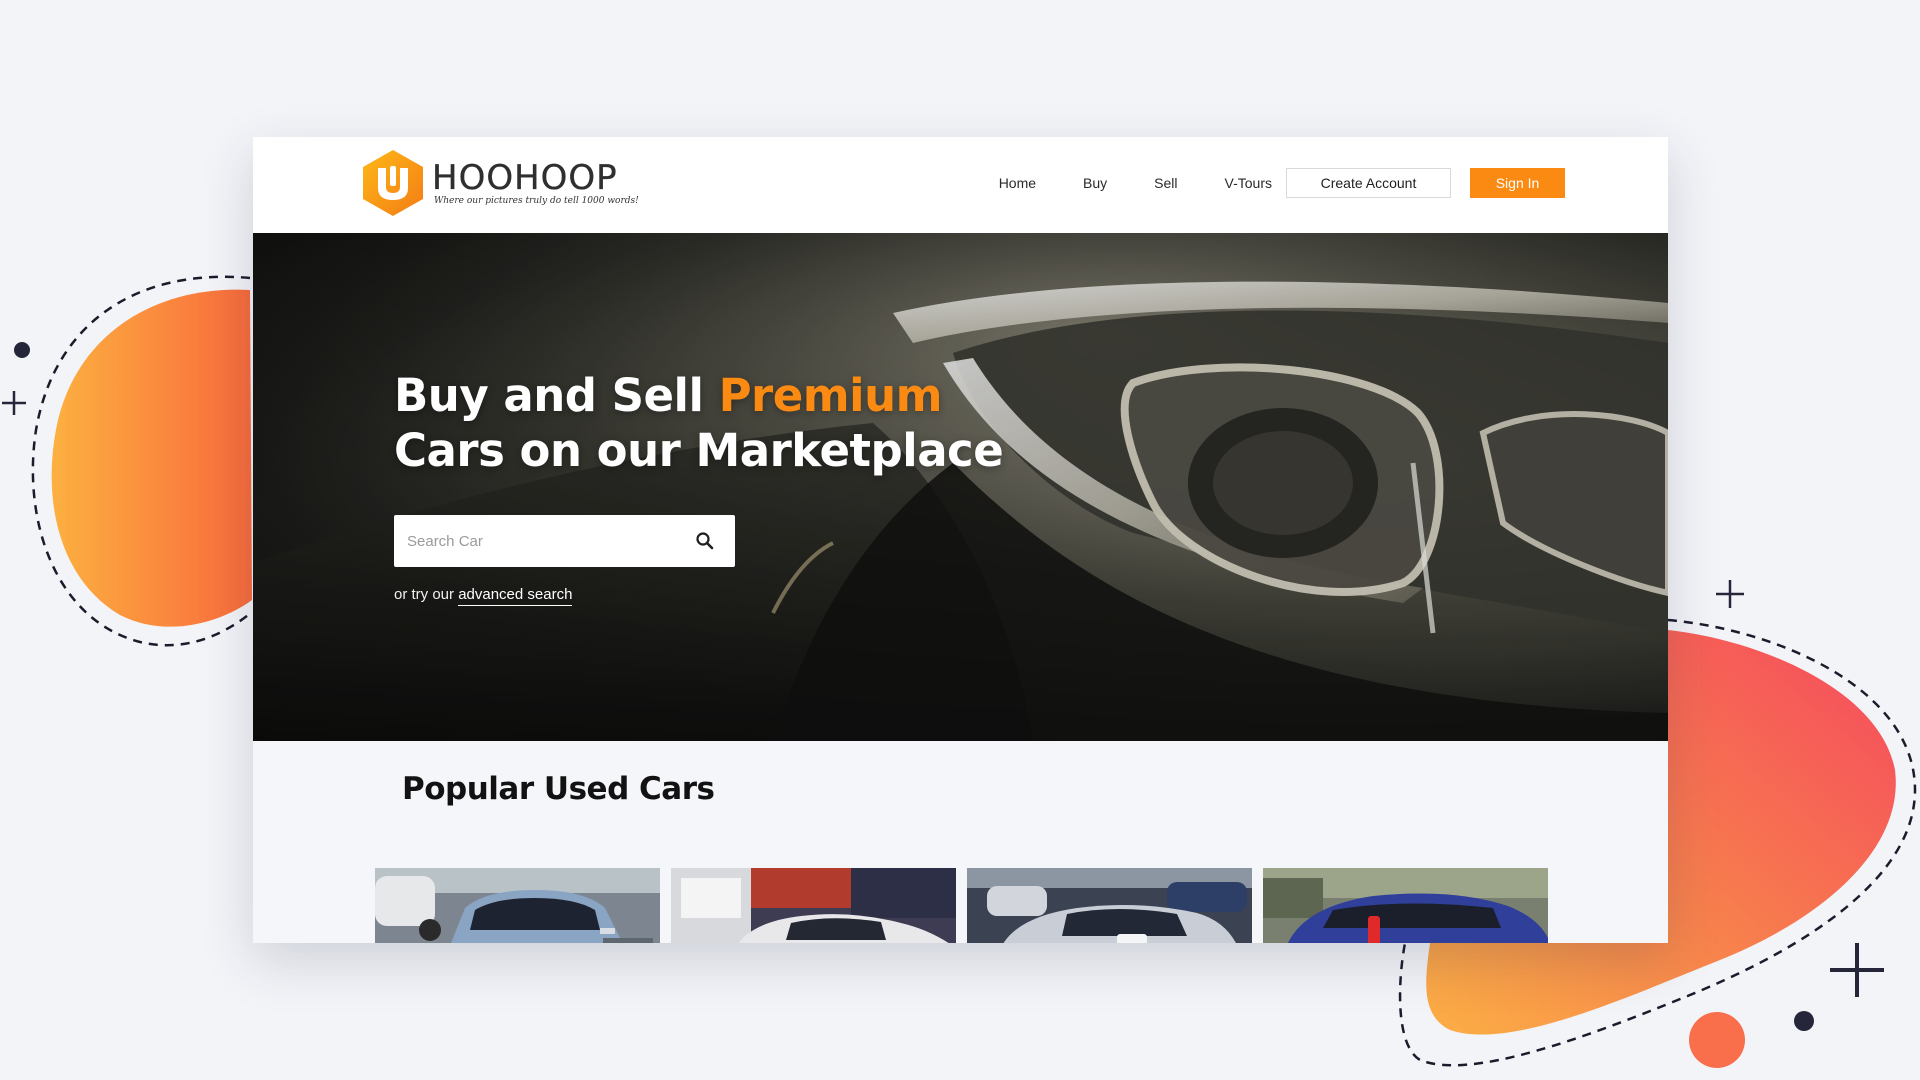  What do you see at coordinates (22, 350) in the screenshot?
I see `left-dot` at bounding box center [22, 350].